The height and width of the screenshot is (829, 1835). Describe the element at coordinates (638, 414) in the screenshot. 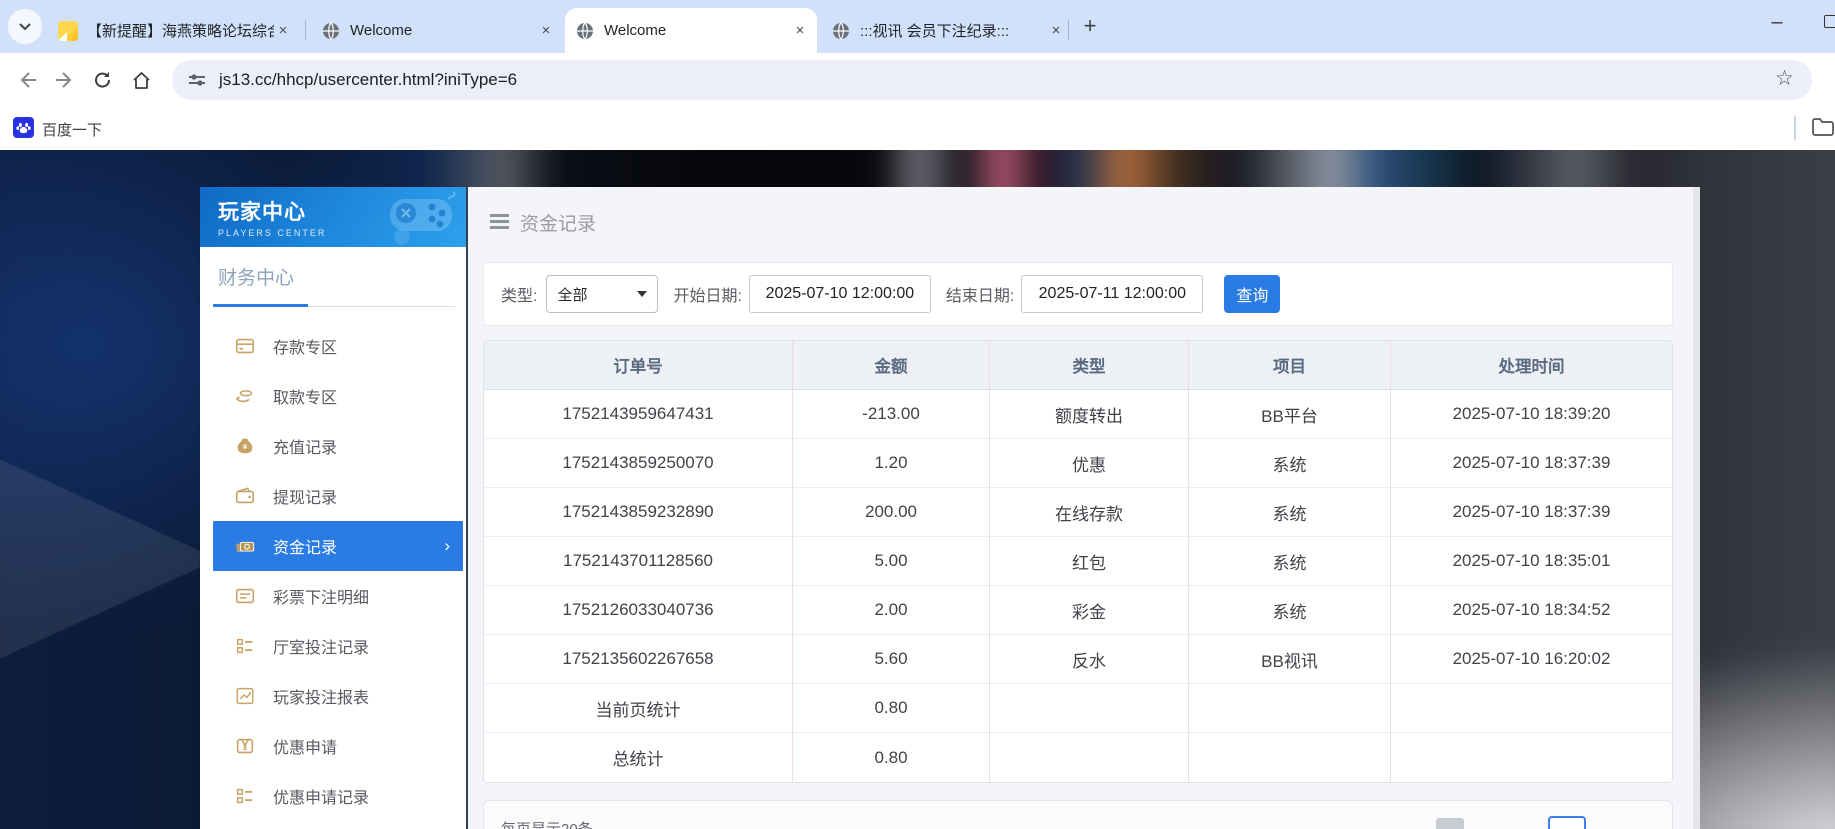

I see `cell-order-id: 1752143959647431` at that location.